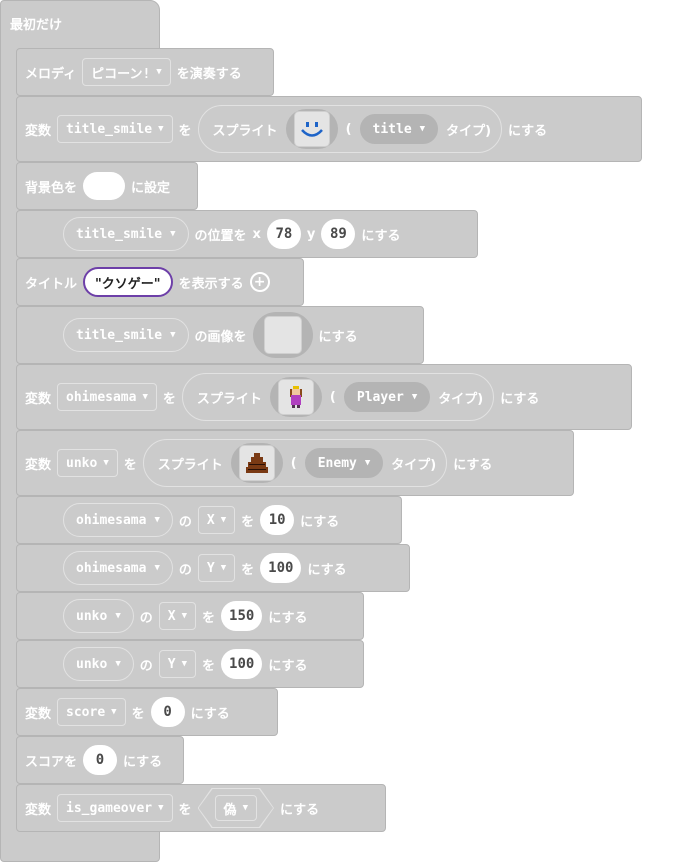  I want to click on set-bg-color-block: 背景色を に設定, so click(107, 186).